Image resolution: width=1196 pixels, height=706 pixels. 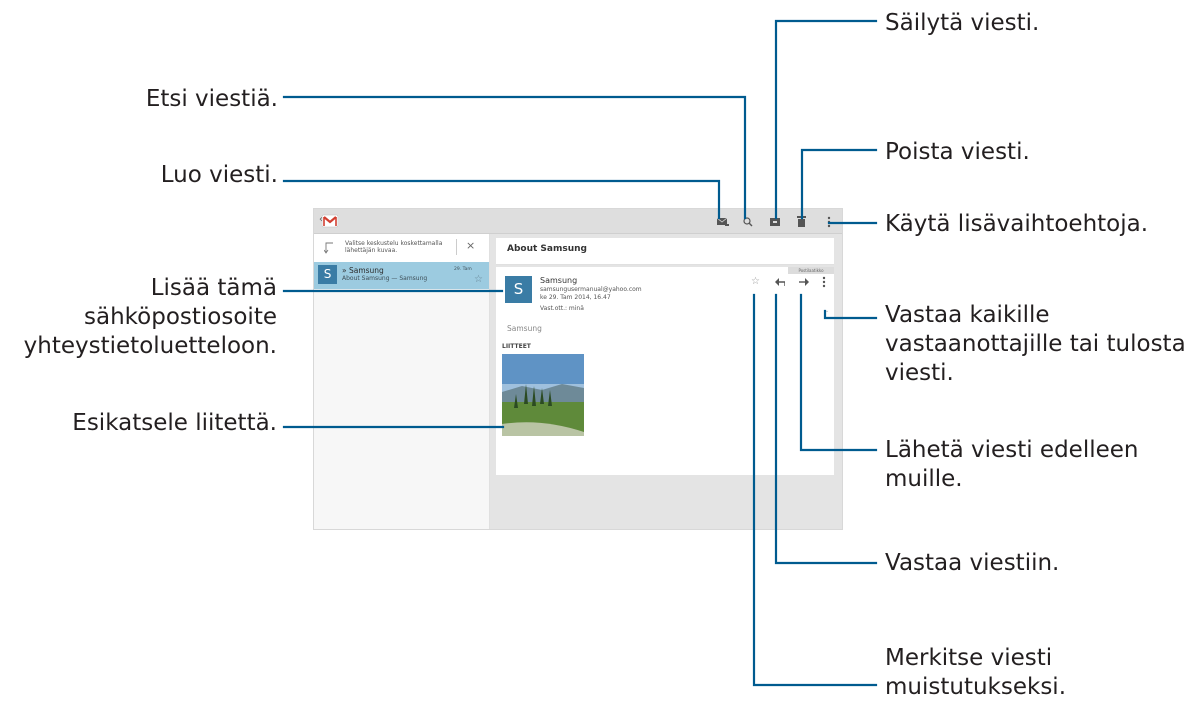 What do you see at coordinates (976, 687) in the screenshot?
I see `callout-star-line-2: muistutukseksi.` at bounding box center [976, 687].